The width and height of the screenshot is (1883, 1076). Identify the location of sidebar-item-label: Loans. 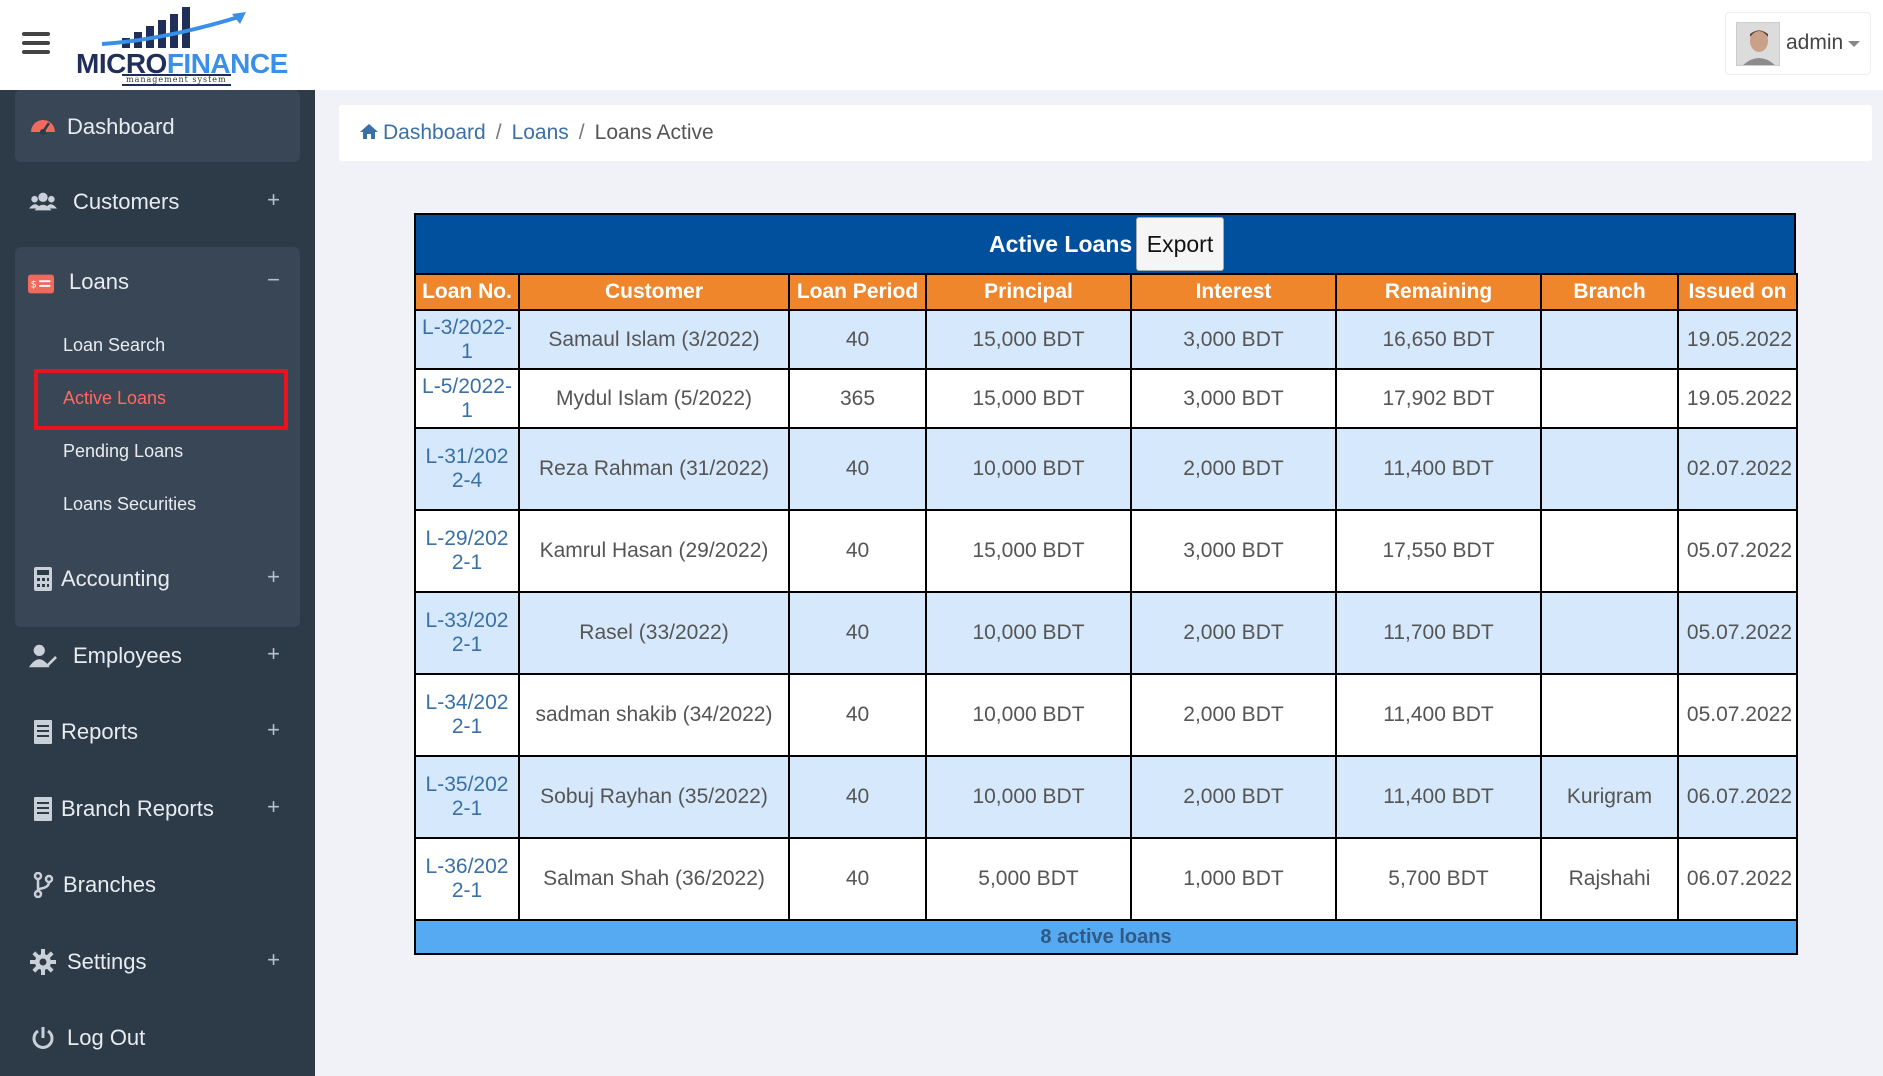
(99, 281).